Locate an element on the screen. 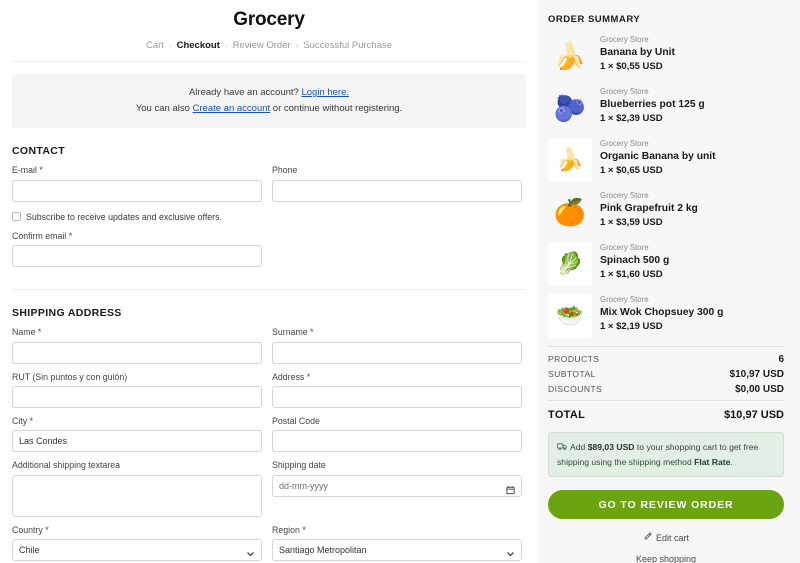 This screenshot has height=563, width=800. shipping-row-3: City * Postal Code is located at coordinates (269, 438).